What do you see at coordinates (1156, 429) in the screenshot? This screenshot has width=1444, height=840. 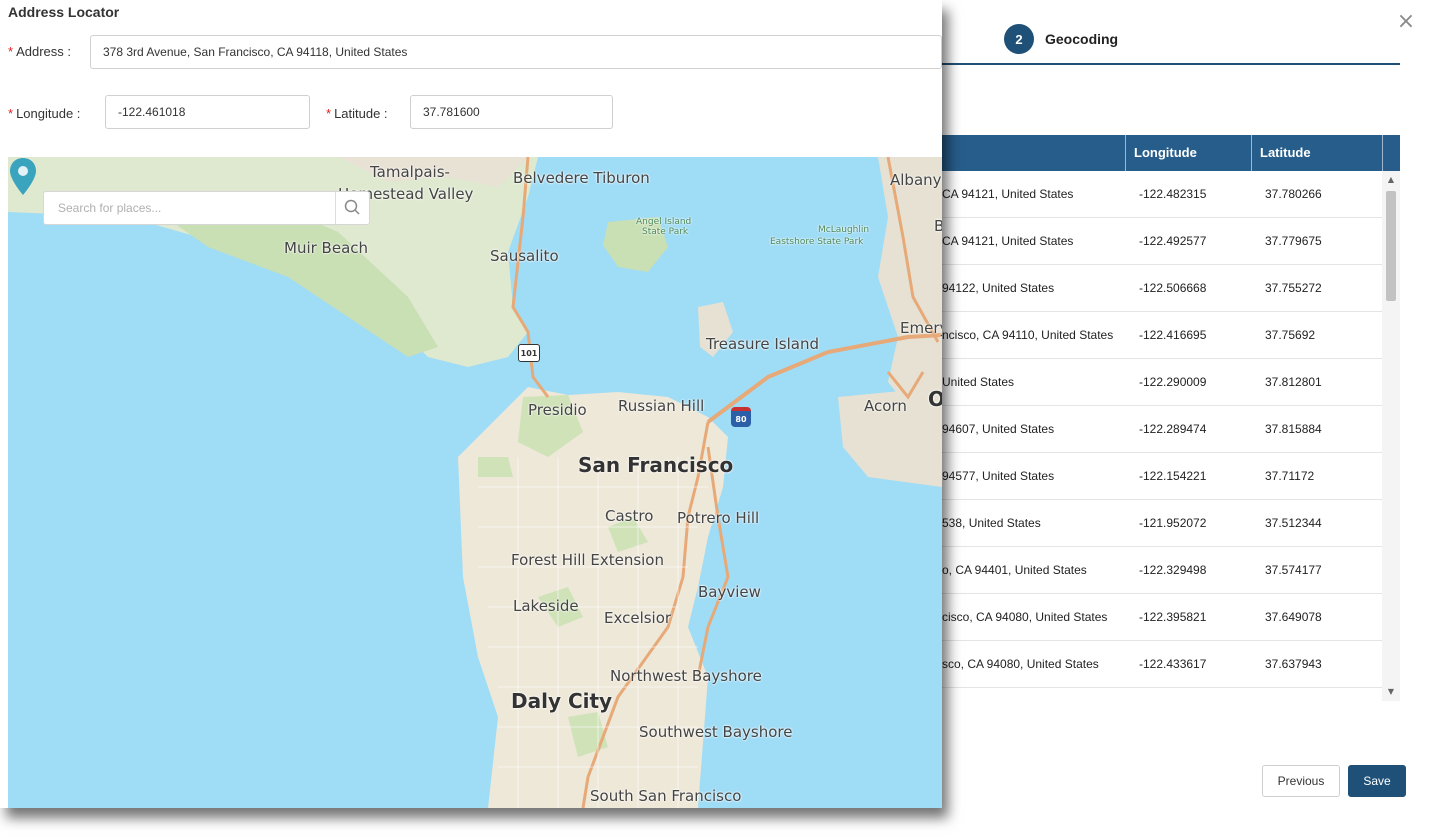 I see `table-row: 94607, United States -122.289474 37.815884` at bounding box center [1156, 429].